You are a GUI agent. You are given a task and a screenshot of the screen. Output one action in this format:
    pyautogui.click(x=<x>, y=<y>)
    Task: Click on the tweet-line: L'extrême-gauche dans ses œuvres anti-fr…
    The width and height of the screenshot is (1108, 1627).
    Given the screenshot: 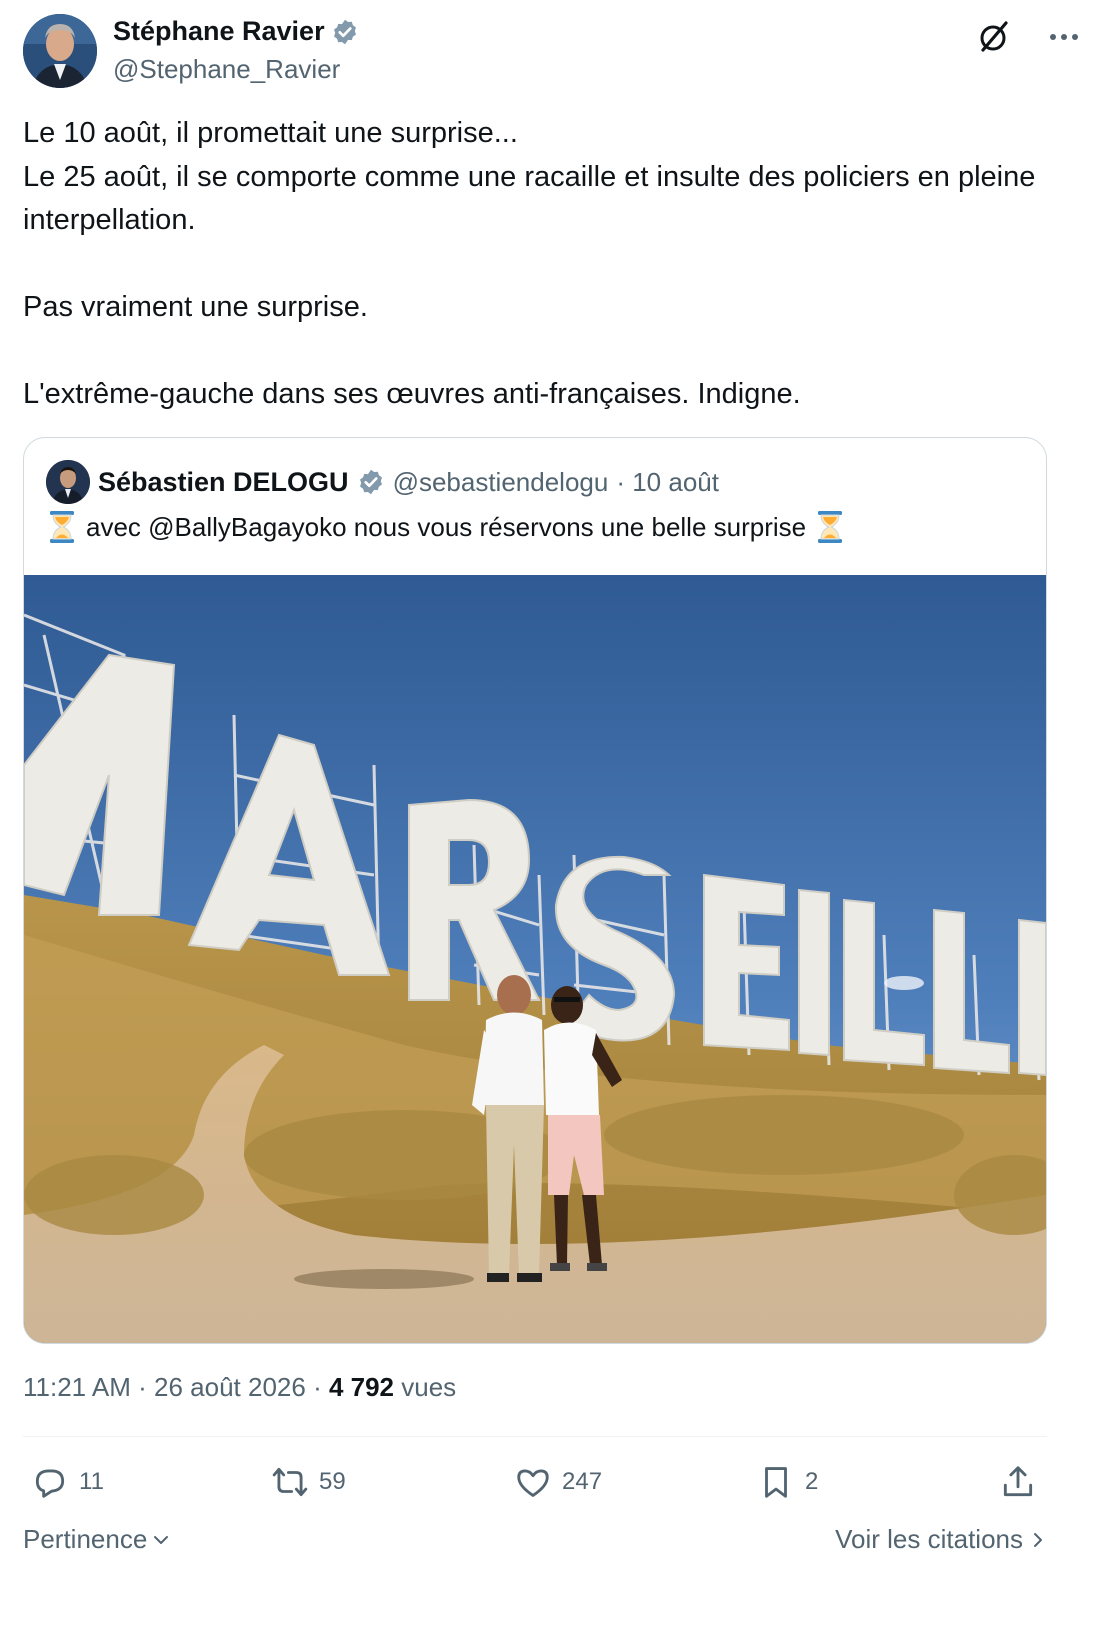 What is the action you would take?
    pyautogui.click(x=412, y=394)
    